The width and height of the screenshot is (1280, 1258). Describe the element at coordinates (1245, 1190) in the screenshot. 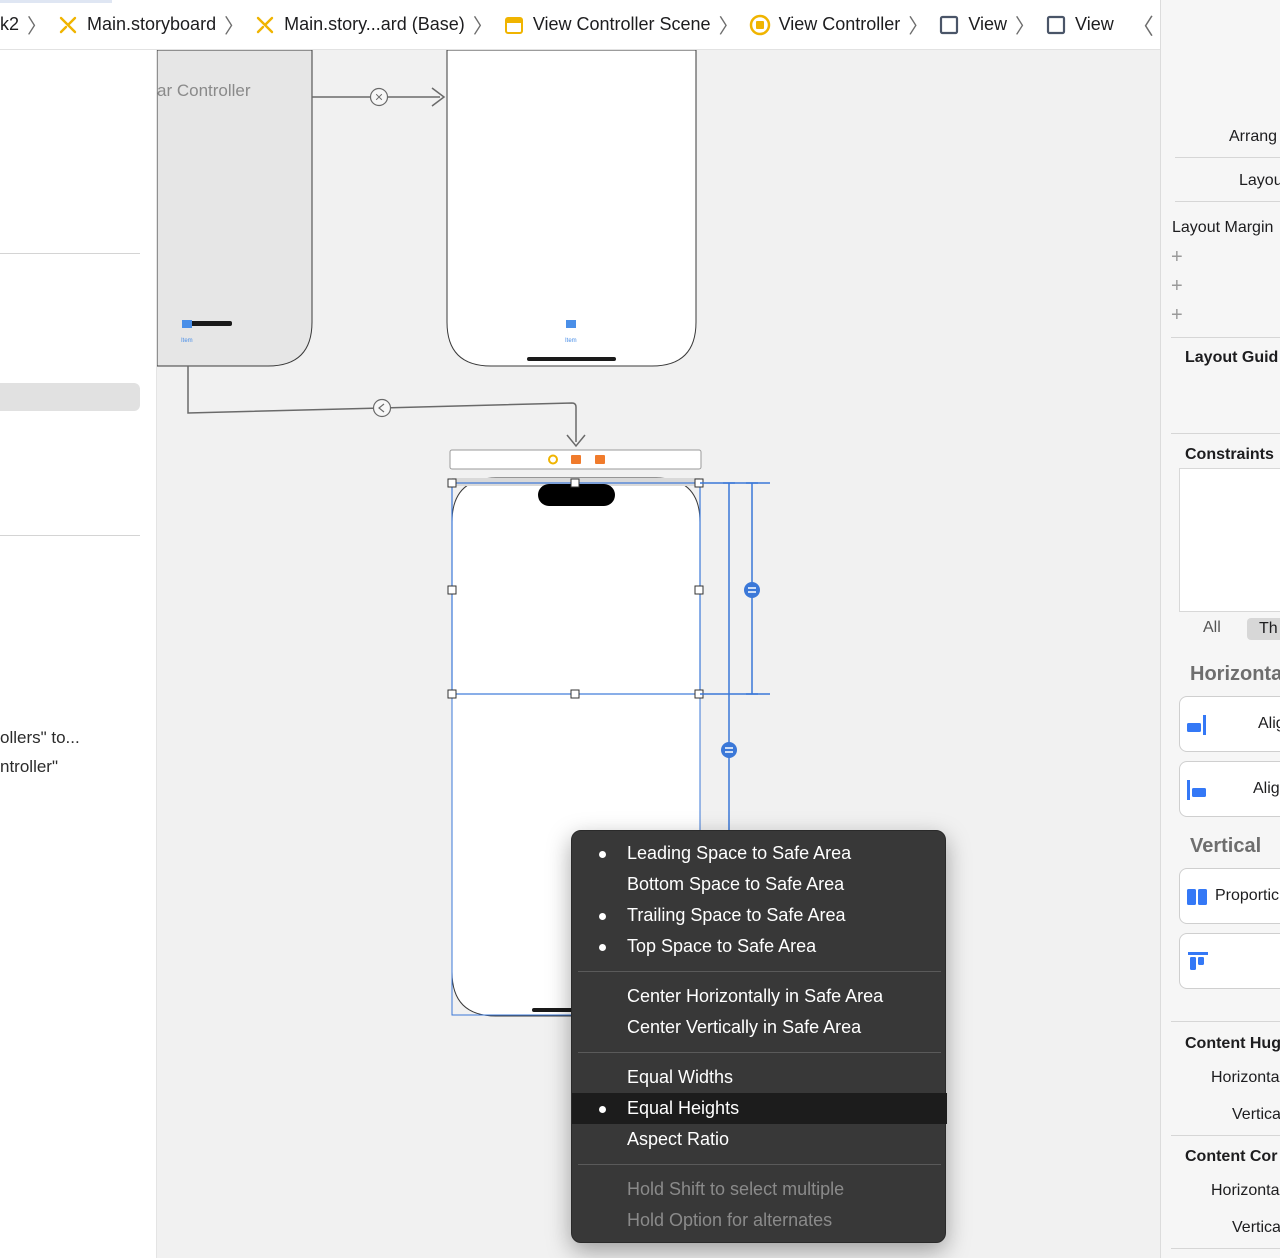

I see `compression-horizontal-label: Horizonta` at that location.